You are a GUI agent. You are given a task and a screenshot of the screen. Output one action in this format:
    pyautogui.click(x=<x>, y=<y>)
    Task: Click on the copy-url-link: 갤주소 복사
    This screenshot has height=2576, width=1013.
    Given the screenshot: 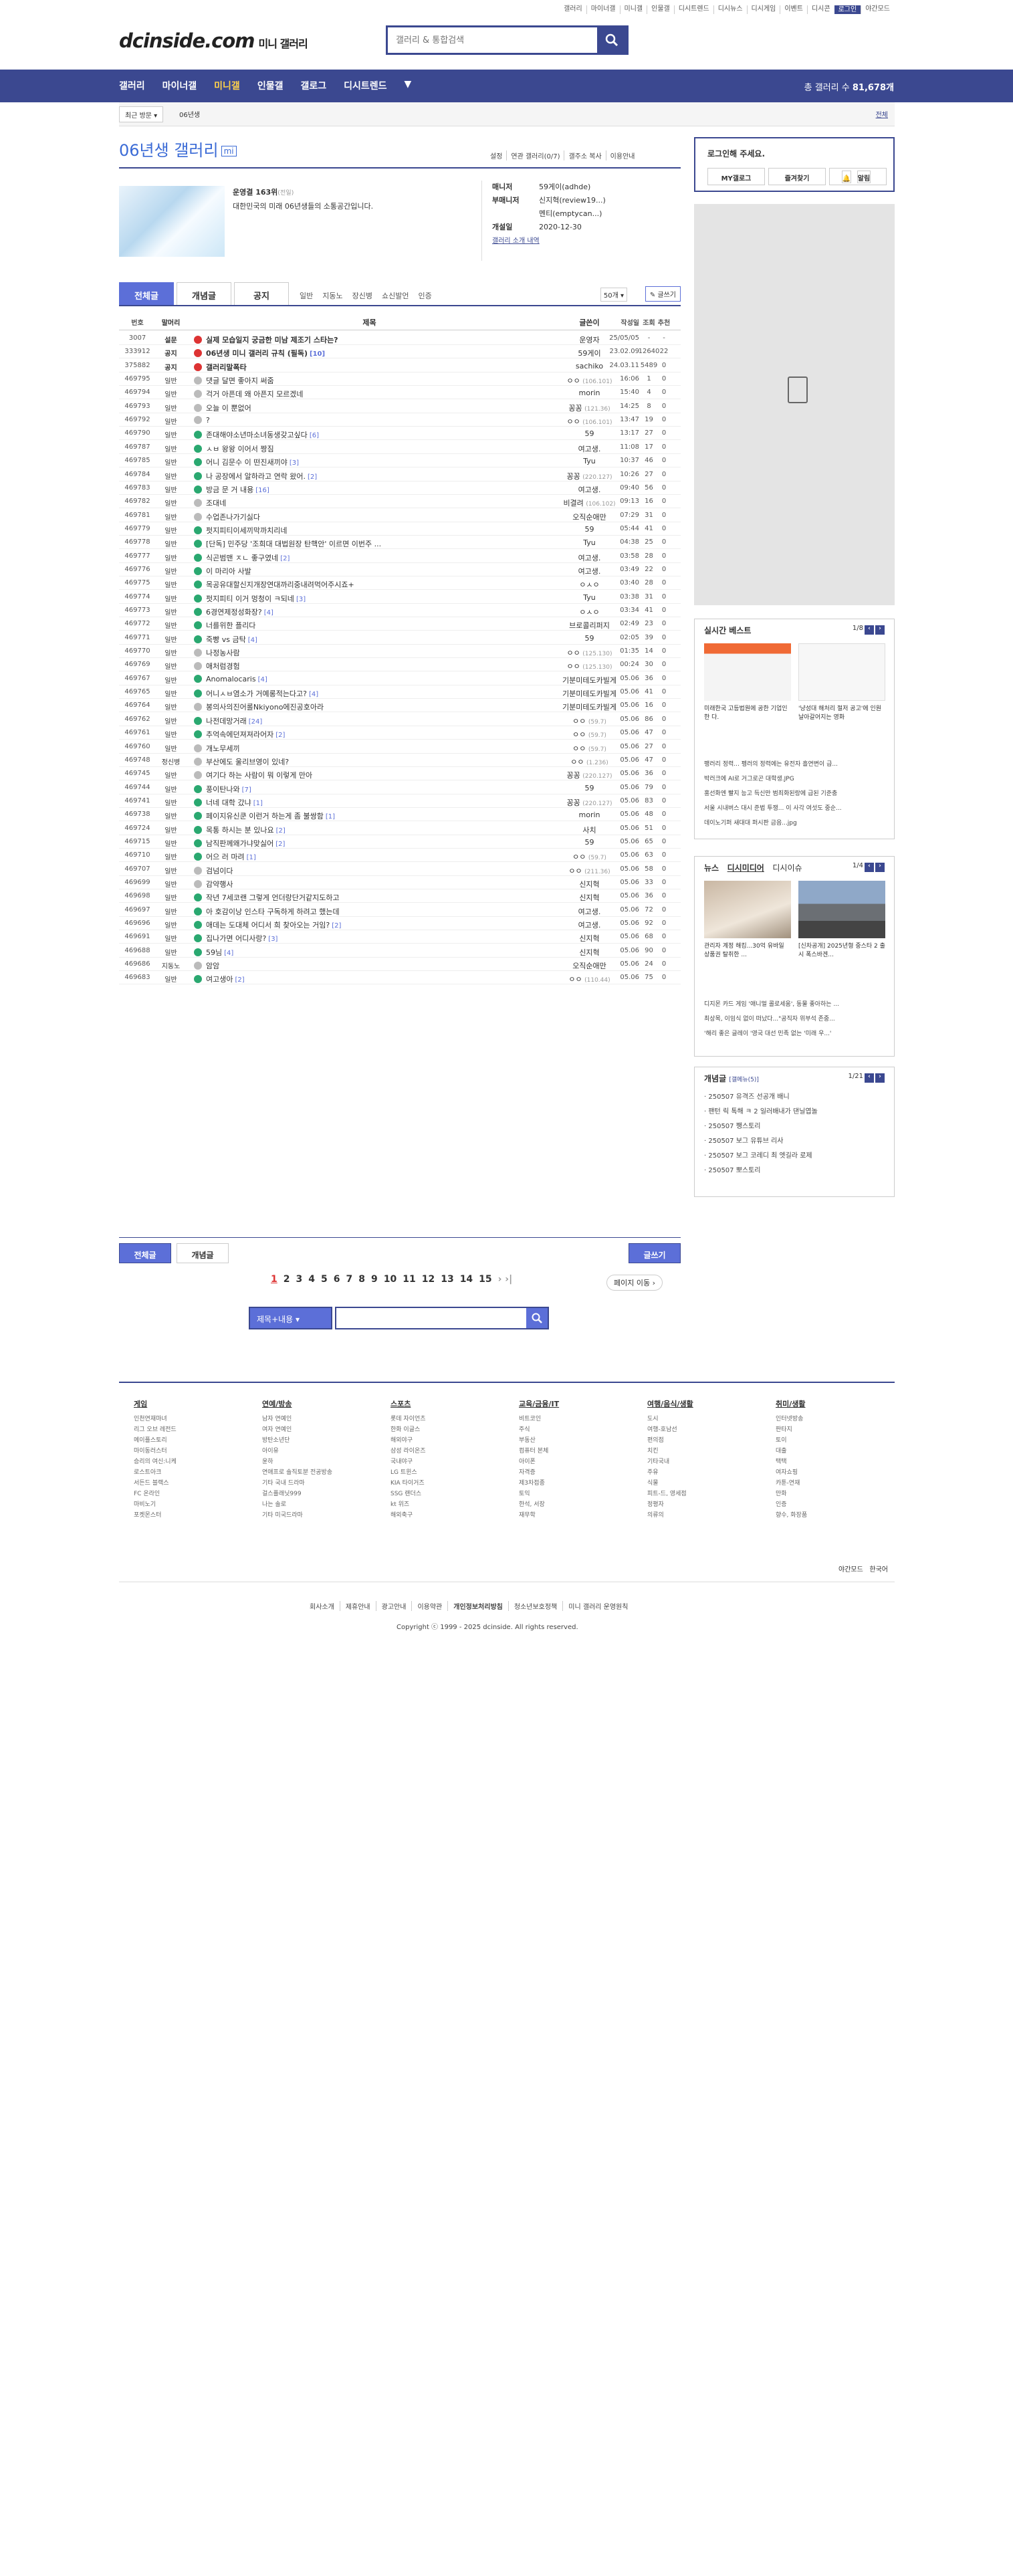 What is the action you would take?
    pyautogui.click(x=584, y=155)
    